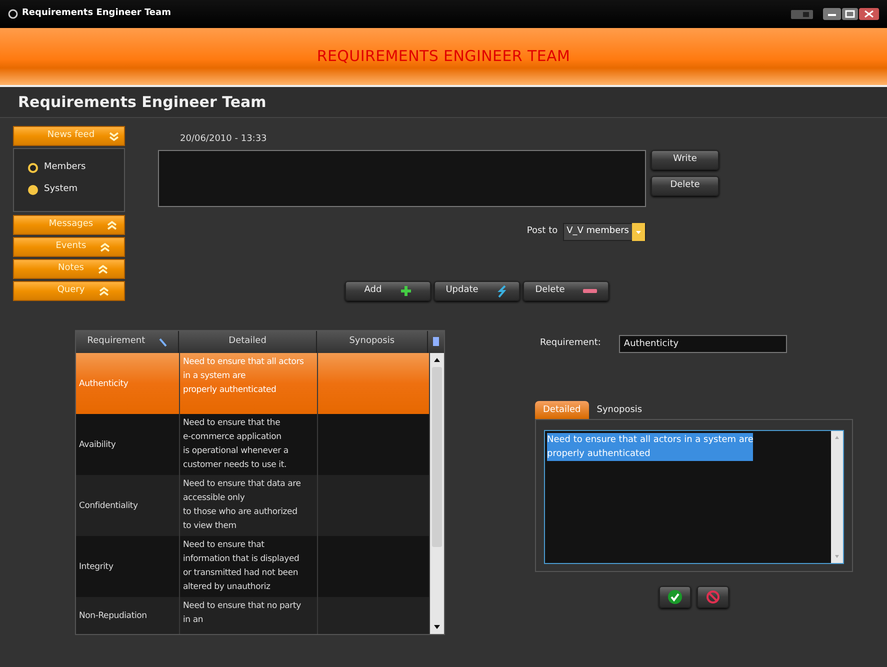 Image resolution: width=887 pixels, height=667 pixels. I want to click on table-cell: Need to ensure that all actors in a system are properly authenticated, so click(243, 376).